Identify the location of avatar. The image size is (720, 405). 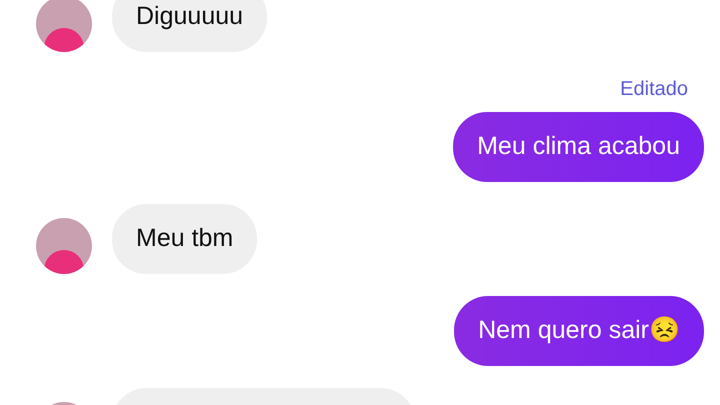
(64, 26).